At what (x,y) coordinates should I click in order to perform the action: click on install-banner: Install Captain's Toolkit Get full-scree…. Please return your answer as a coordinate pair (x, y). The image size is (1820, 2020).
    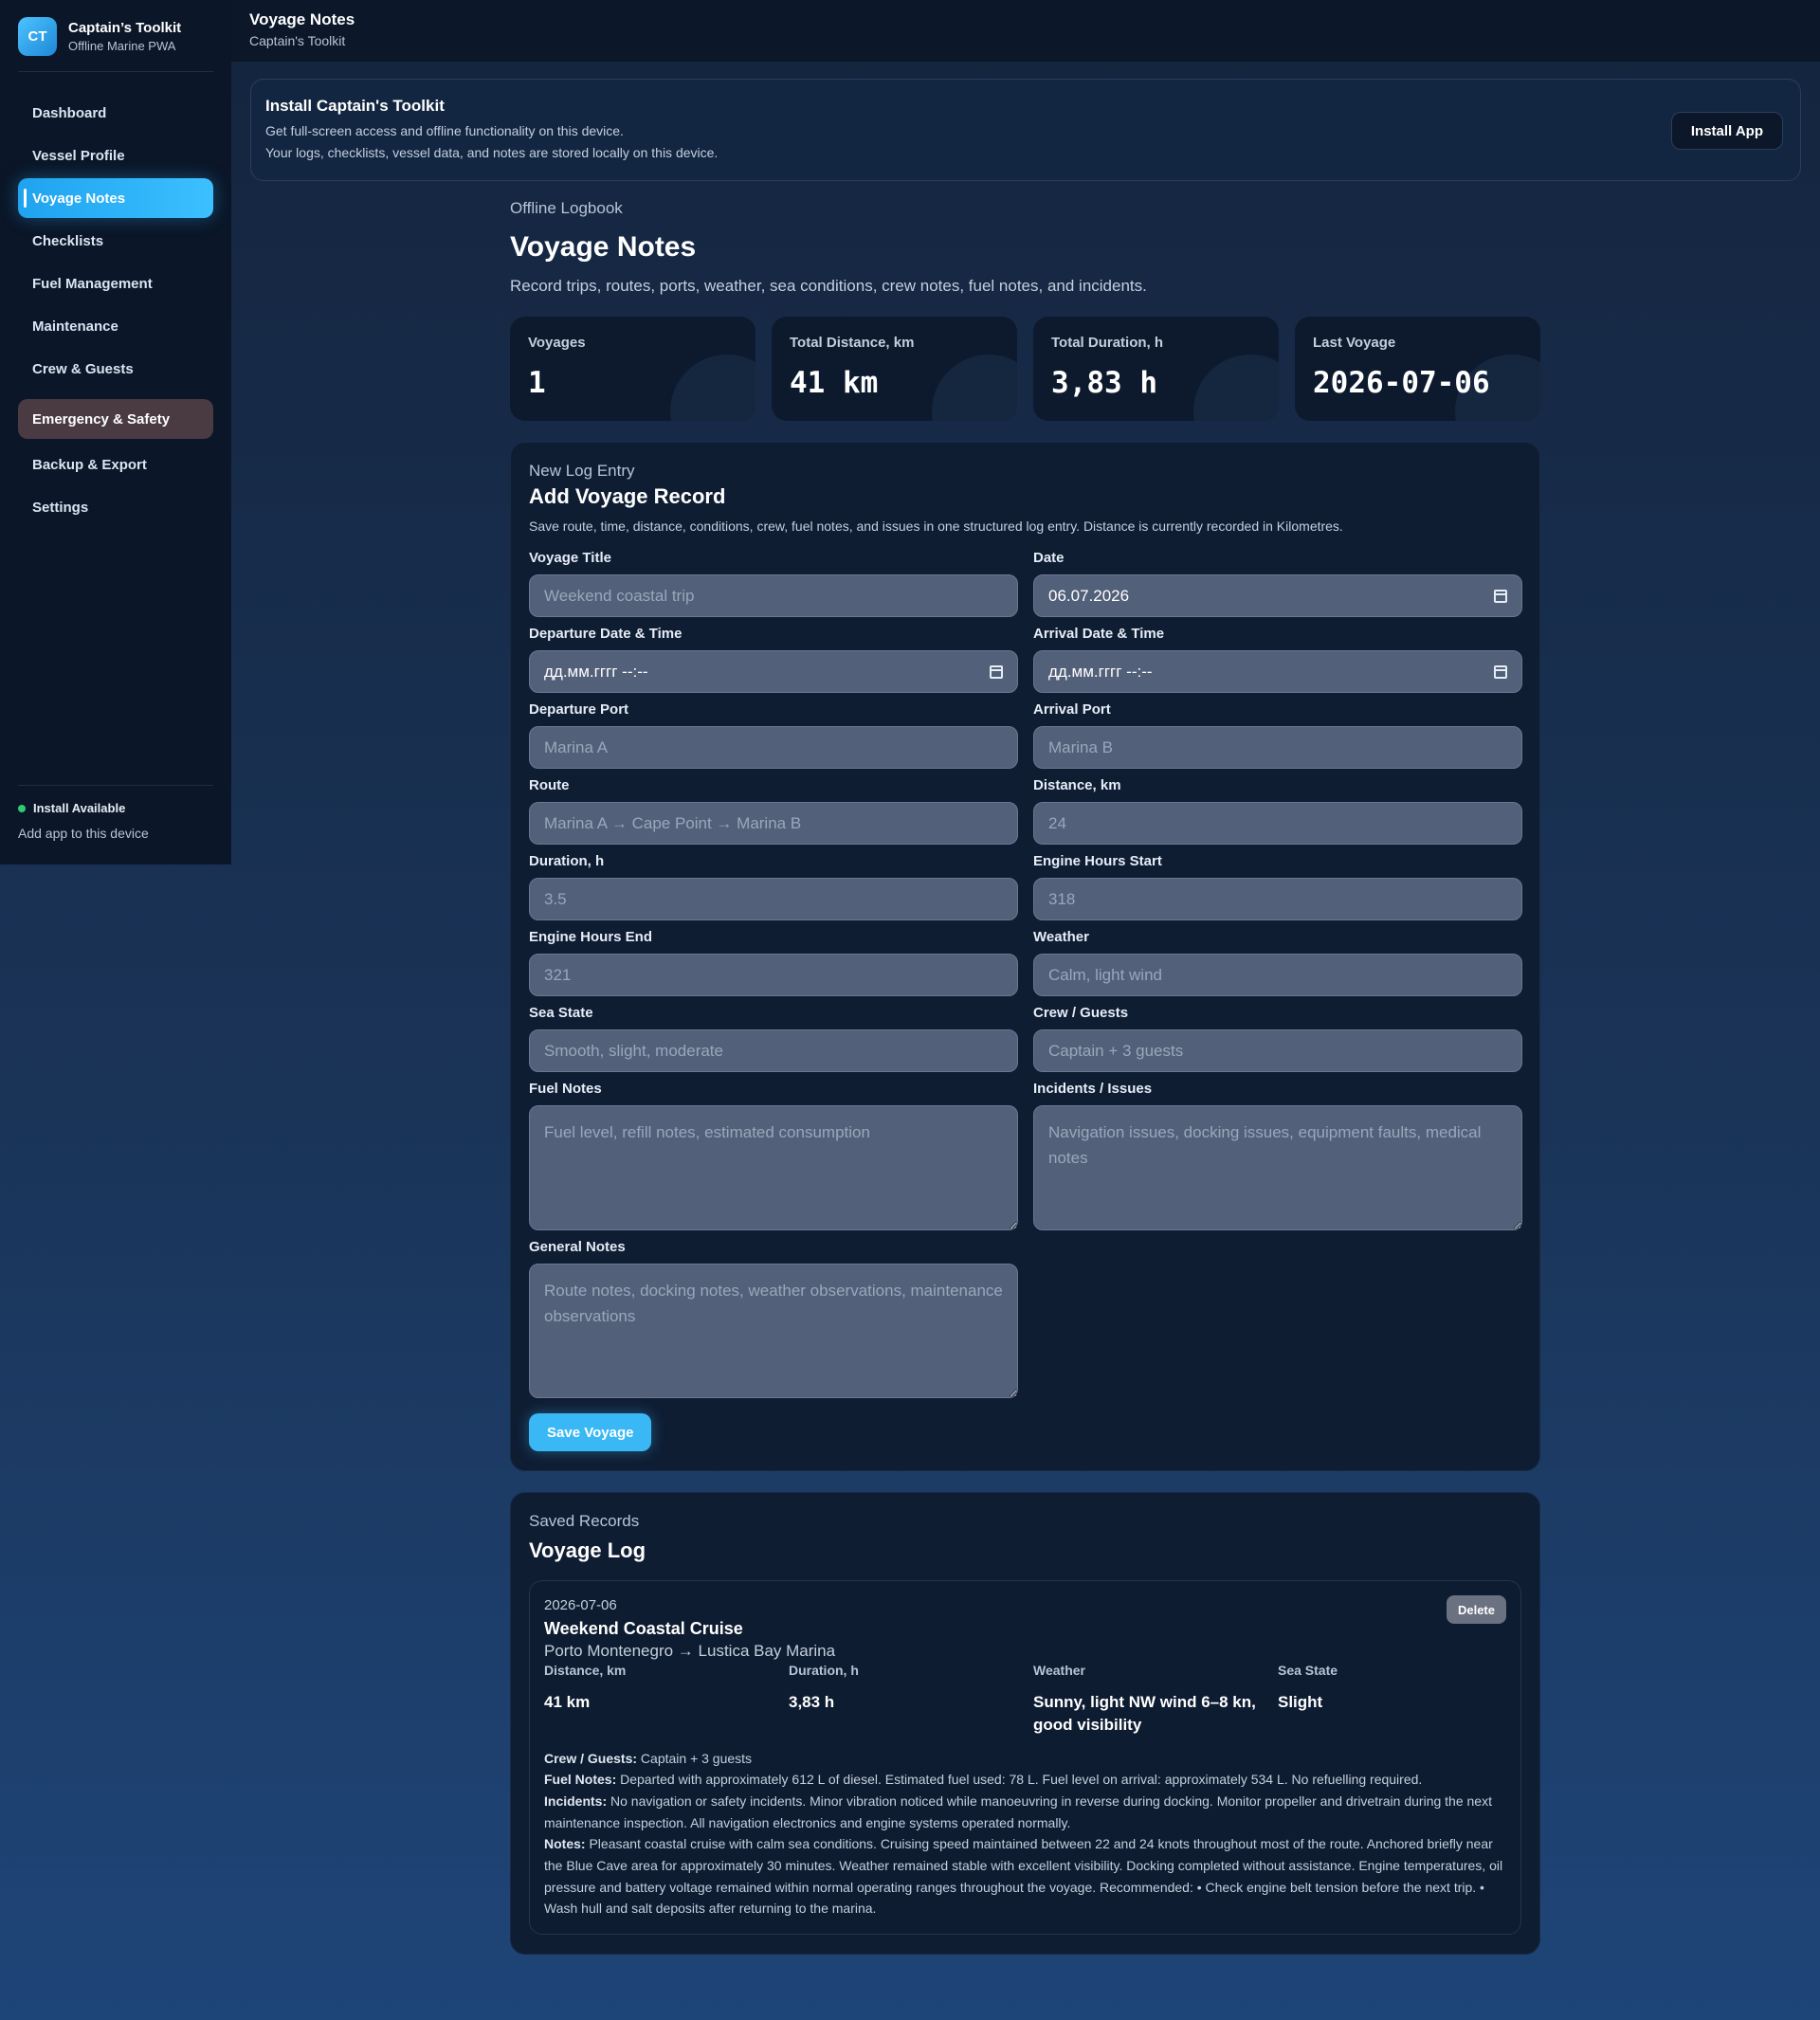
    Looking at the image, I should click on (1025, 130).